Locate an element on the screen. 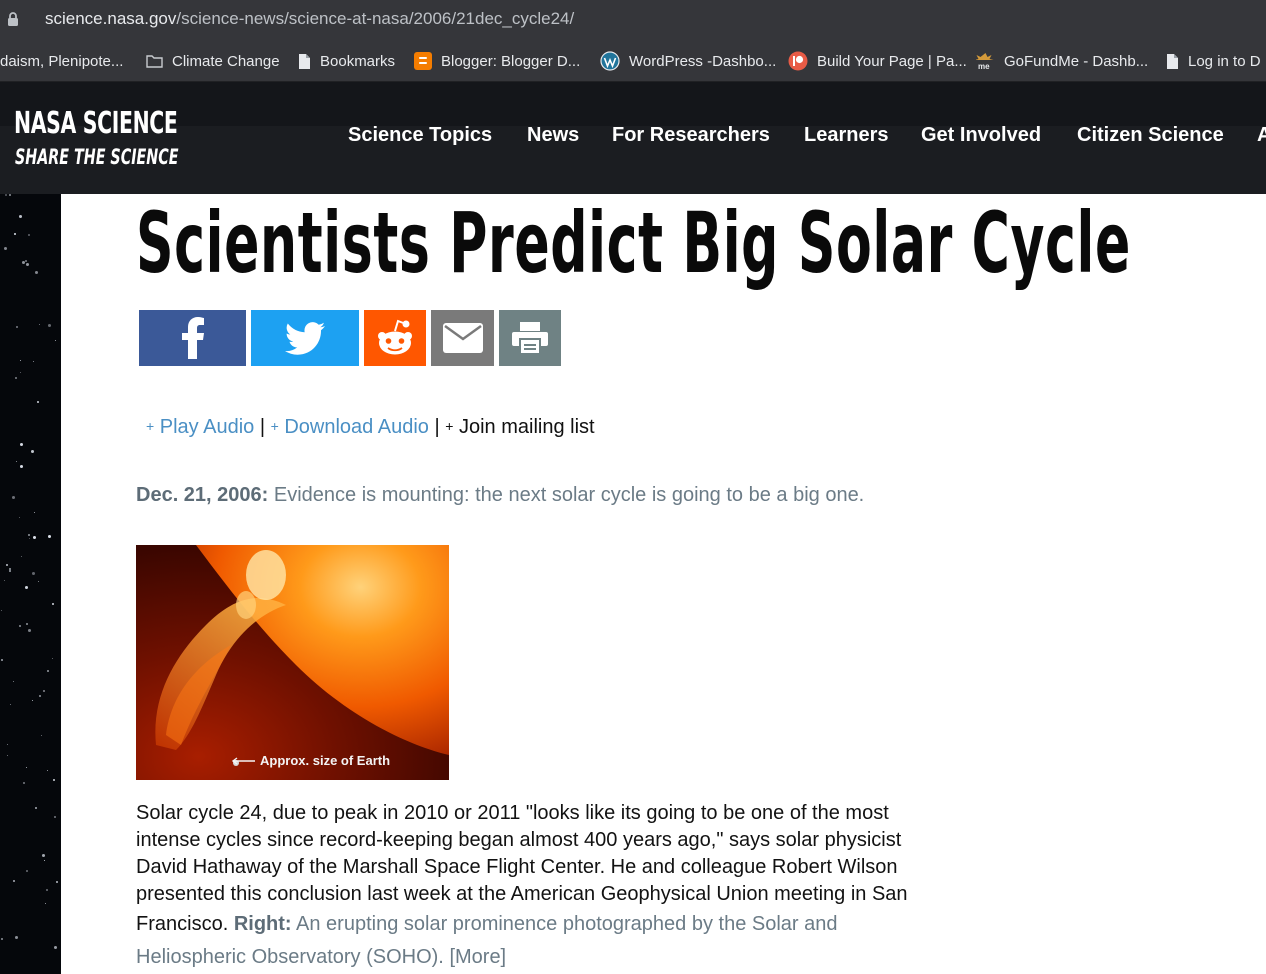 This screenshot has height=974, width=1266. twitter-icon is located at coordinates (305, 338).